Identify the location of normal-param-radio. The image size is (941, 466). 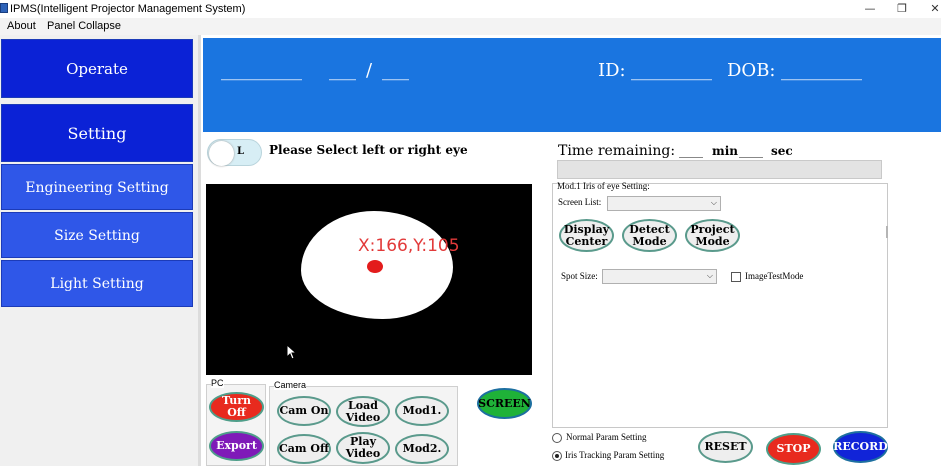
(557, 438).